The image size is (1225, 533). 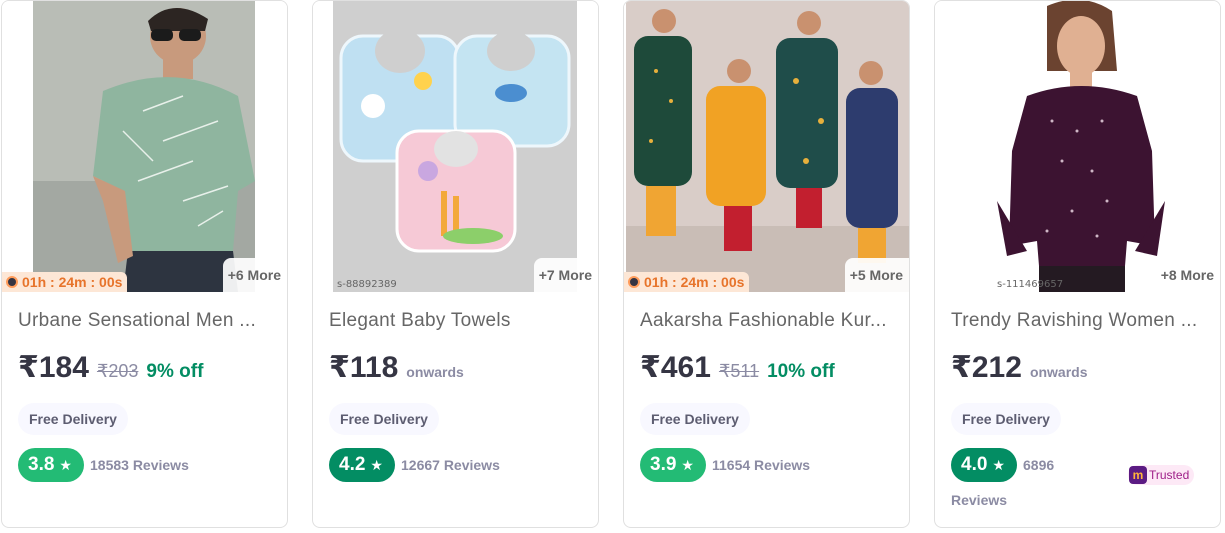 I want to click on price-row: ₹184 ₹203 9% off, so click(x=110, y=367).